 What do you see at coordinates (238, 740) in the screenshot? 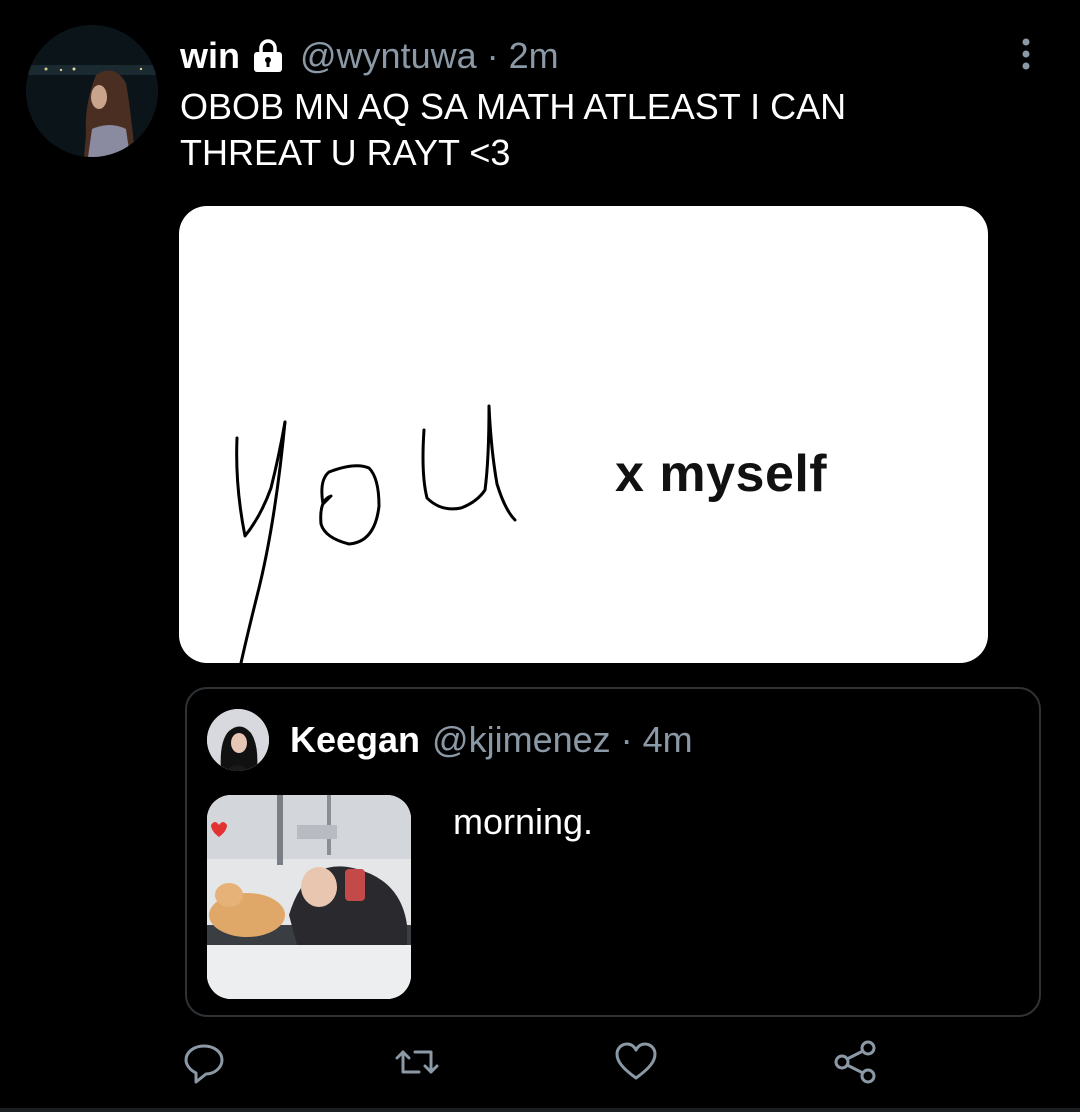
I see `quote-avatar` at bounding box center [238, 740].